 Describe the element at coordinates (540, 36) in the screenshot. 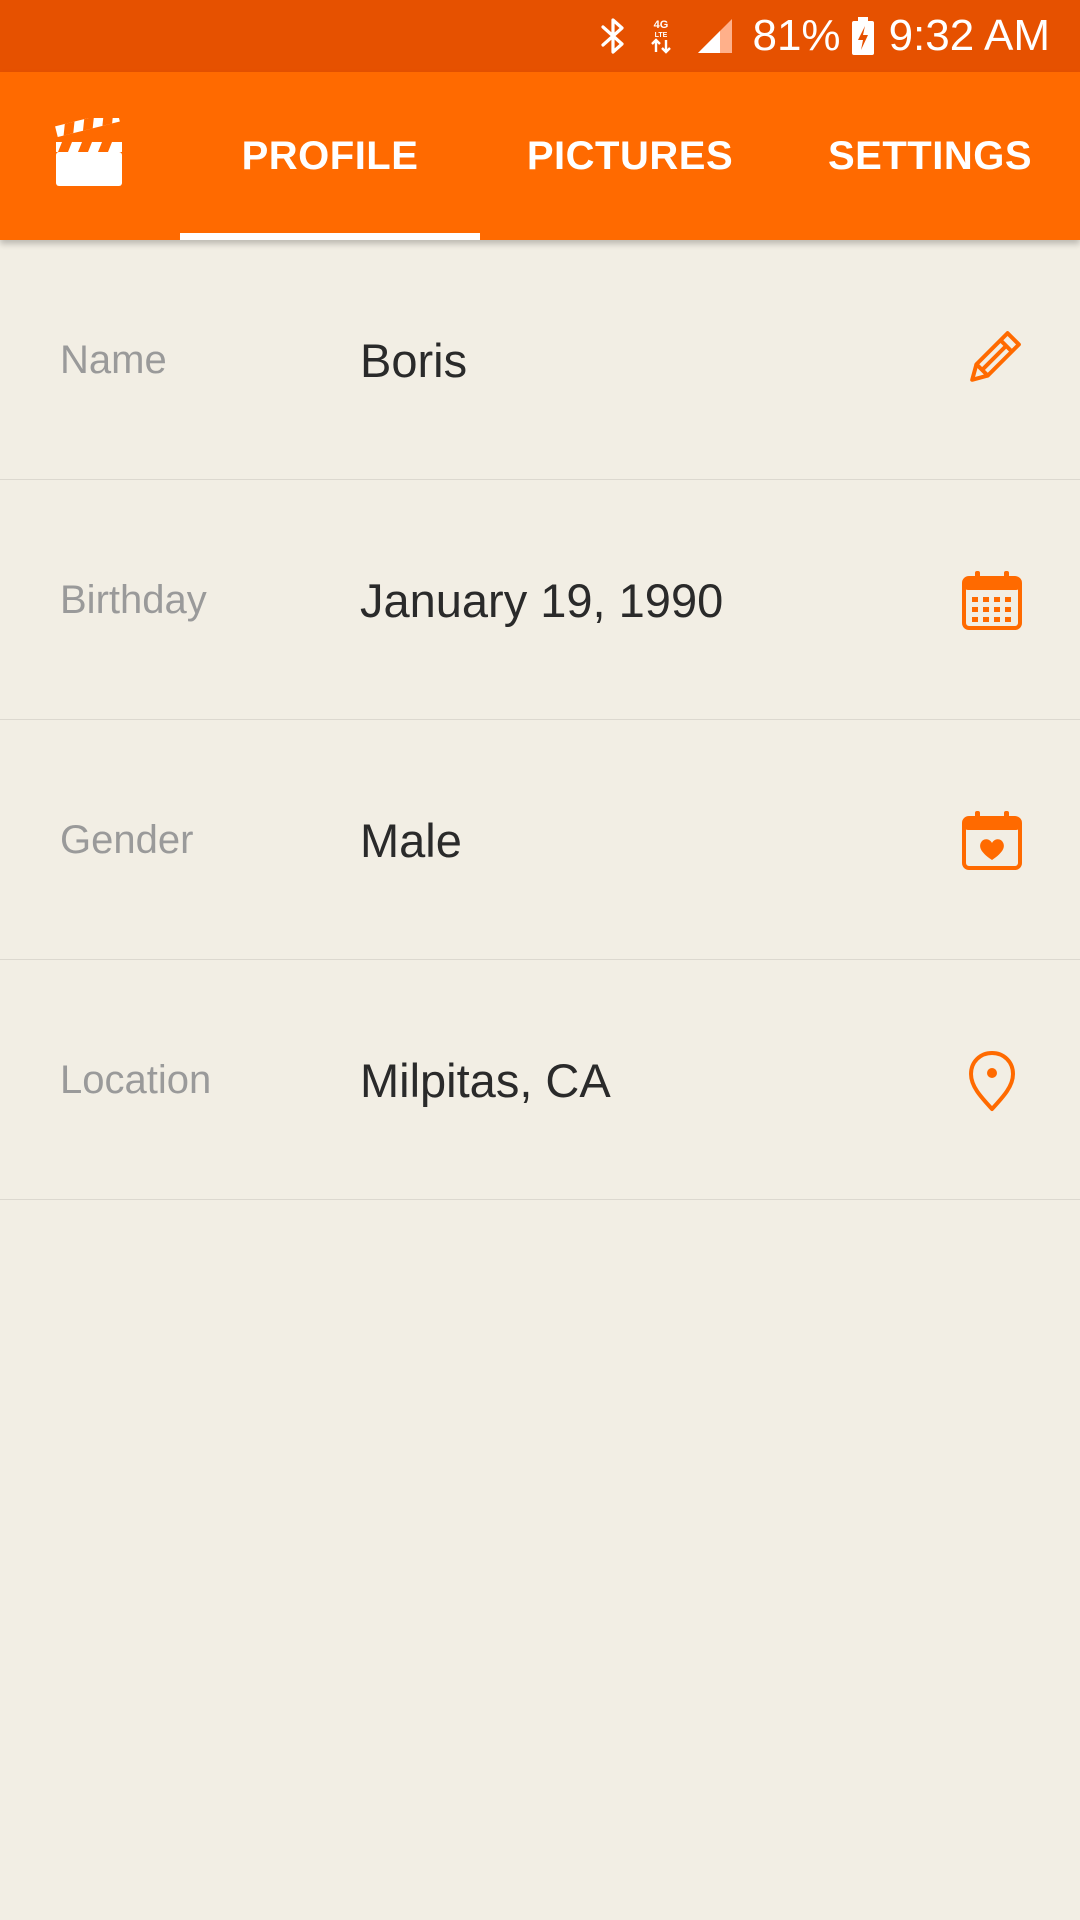

I see `status-bar: 4G LTE 81% 9:32 AM` at that location.